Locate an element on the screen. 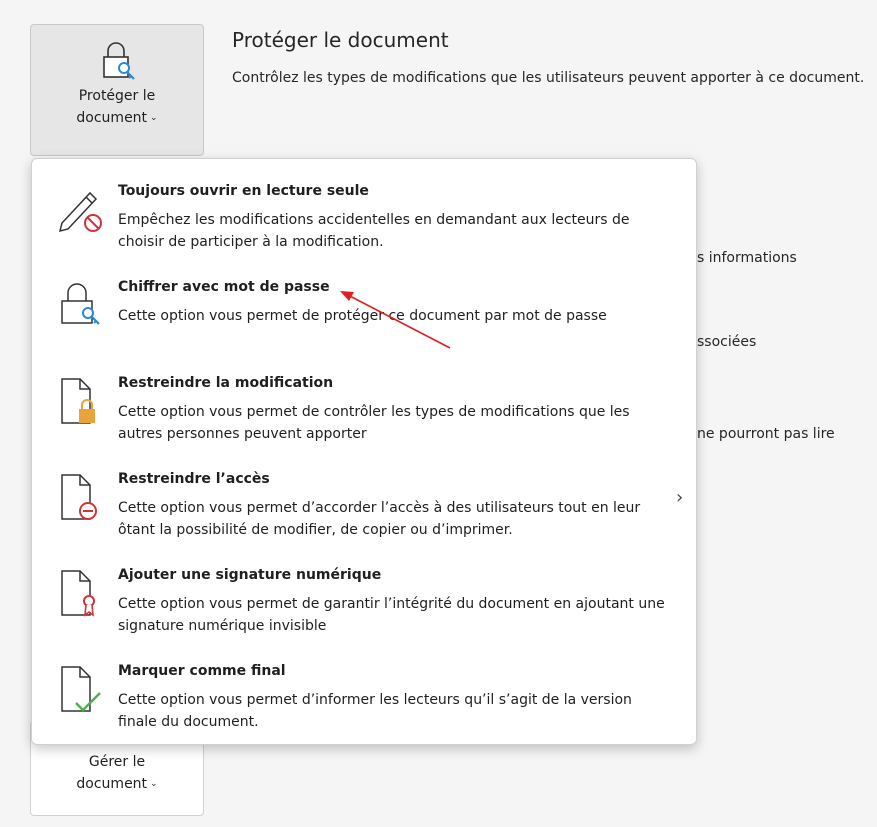 This screenshot has height=827, width=877. protect-document-button: Protéger le document ⌄ is located at coordinates (117, 90).